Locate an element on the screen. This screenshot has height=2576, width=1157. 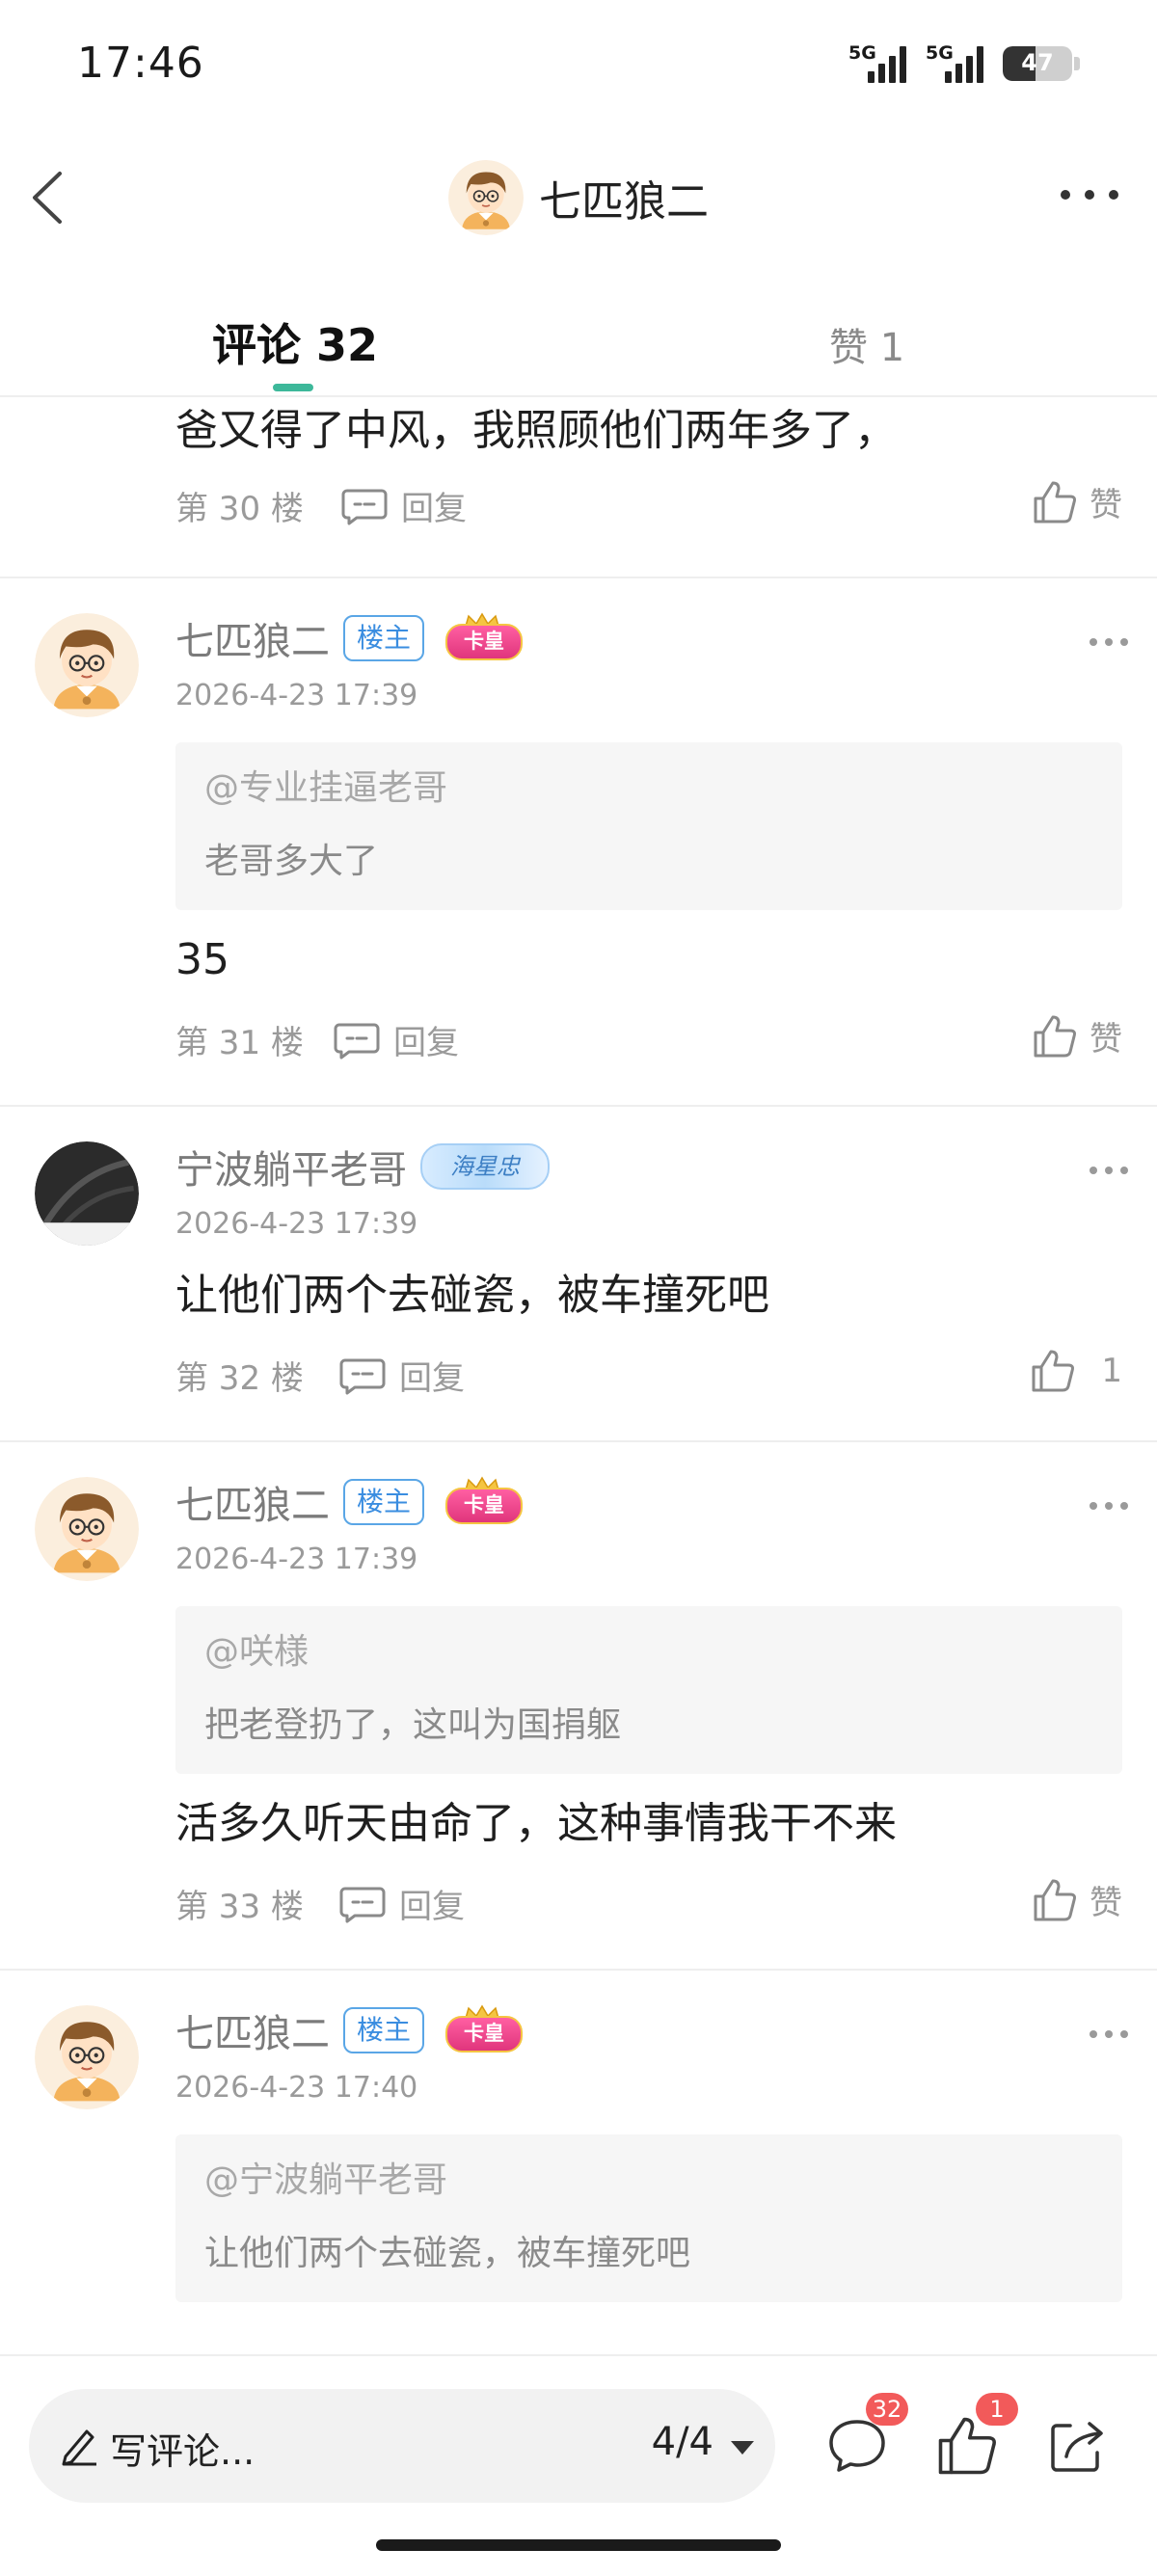
quote-text: 让他们两个去碰瓷，被车撞死吧 is located at coordinates (447, 2254).